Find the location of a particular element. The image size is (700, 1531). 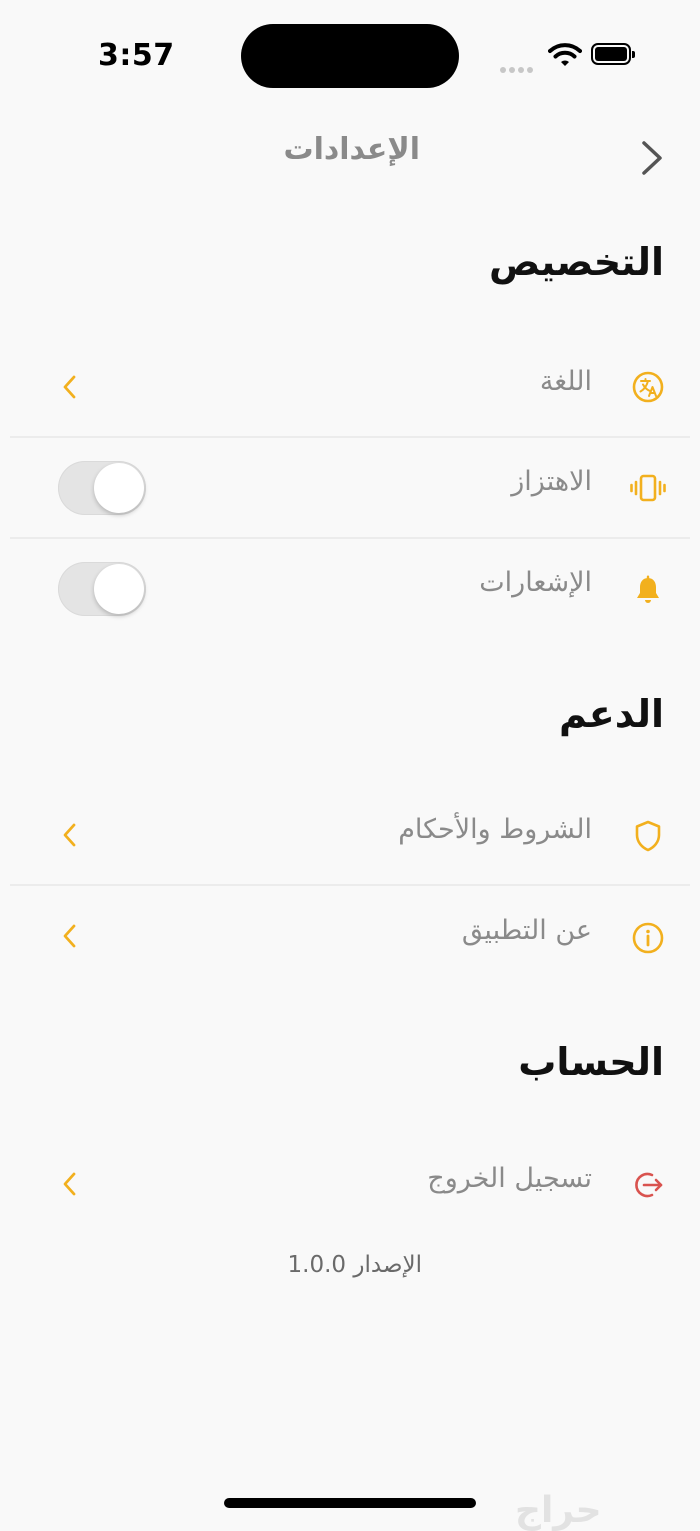

watermark: حراج is located at coordinates (558, 1510).